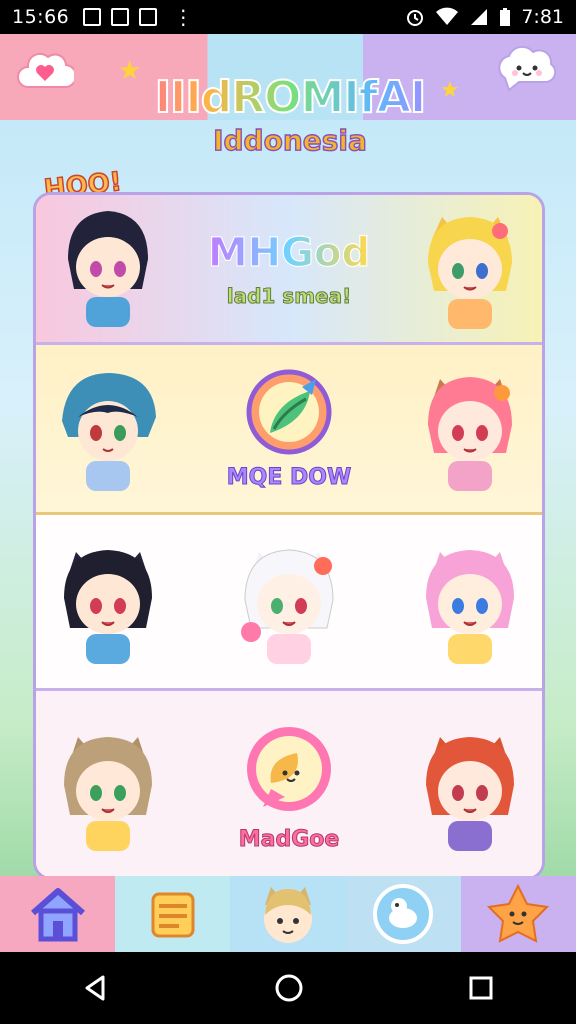  I want to click on row-center: MHGod lad1 smea!, so click(289, 268).